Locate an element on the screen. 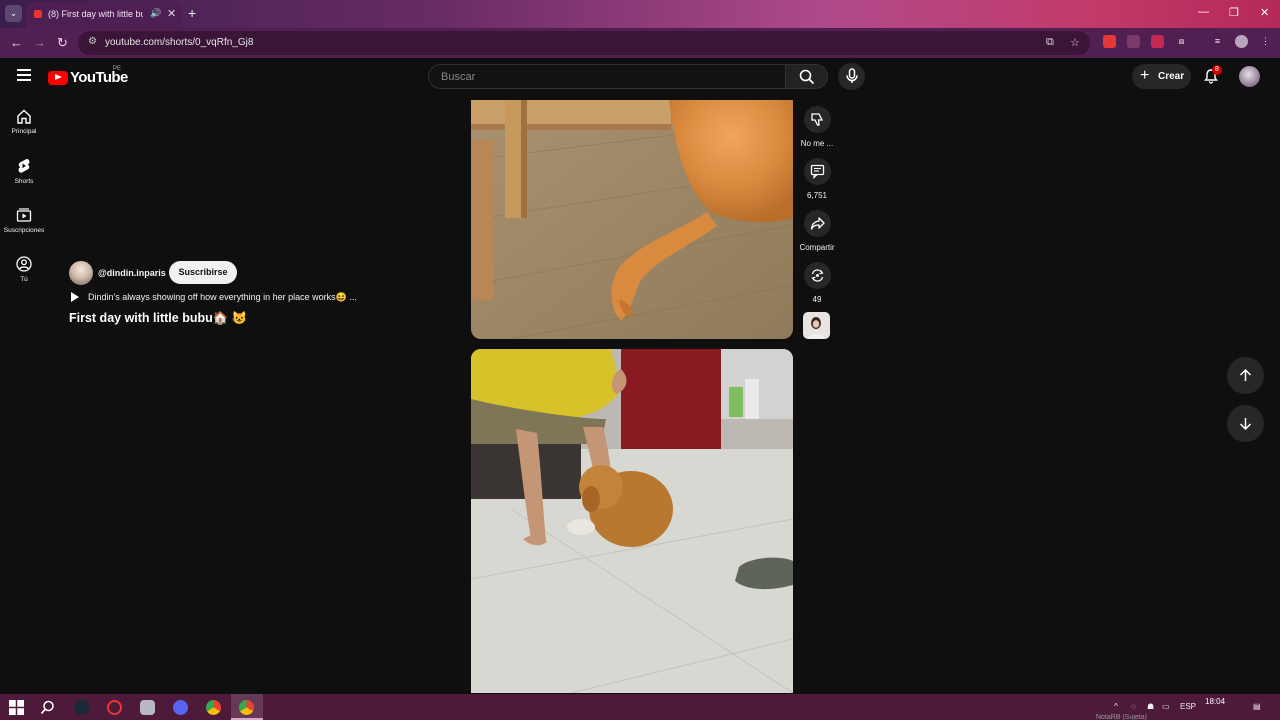 This screenshot has width=1280, height=720. subscribe-button: Suscribirse is located at coordinates (203, 272).